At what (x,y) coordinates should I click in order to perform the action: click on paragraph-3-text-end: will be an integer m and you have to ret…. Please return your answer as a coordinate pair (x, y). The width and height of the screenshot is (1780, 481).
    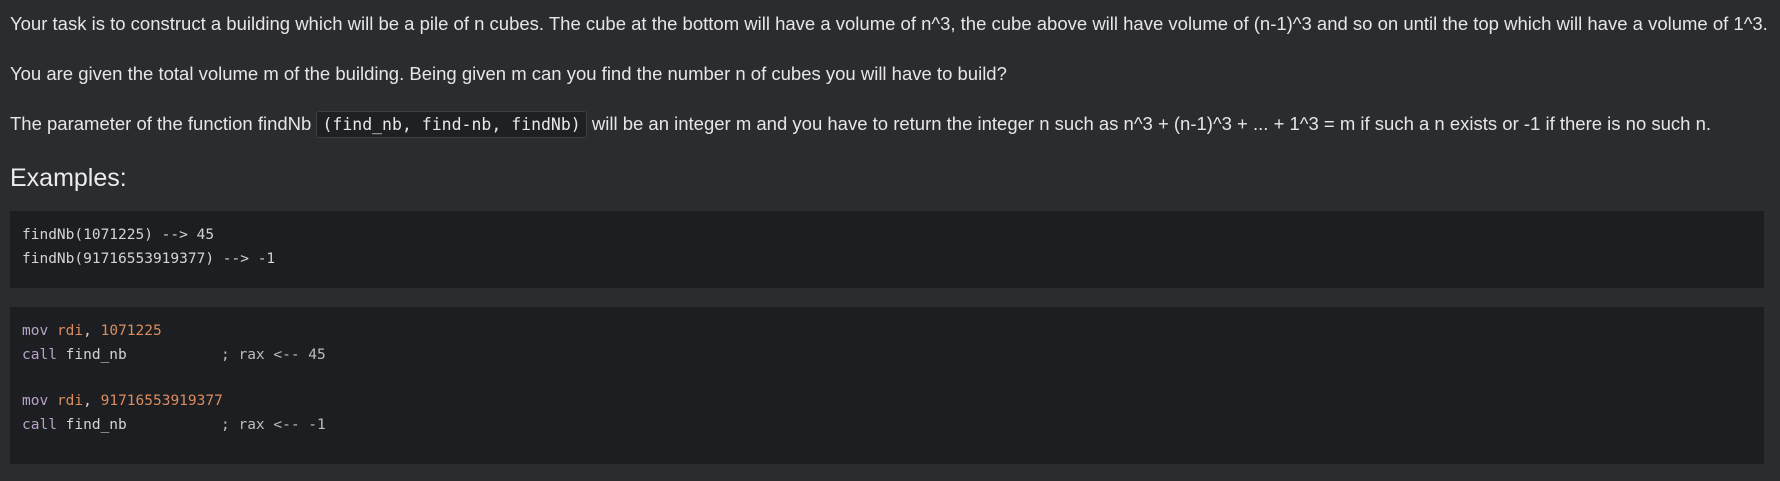
    Looking at the image, I should click on (1149, 123).